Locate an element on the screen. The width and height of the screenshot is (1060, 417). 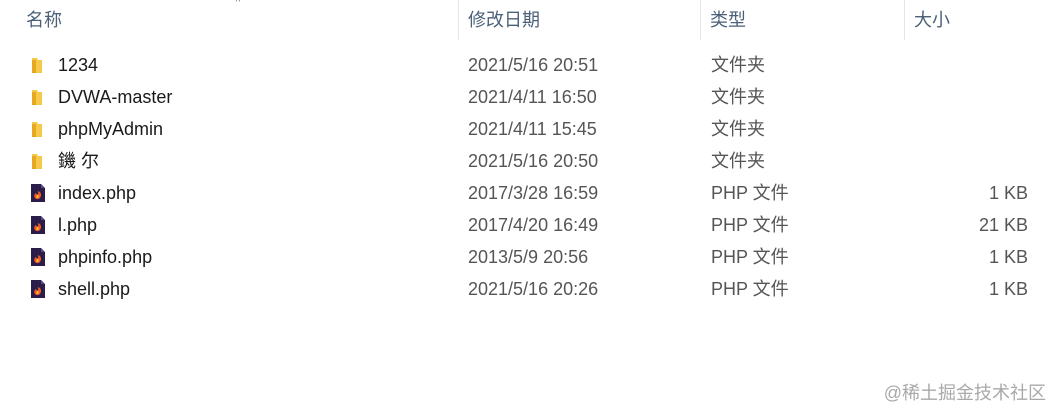
file-row: 1234 2021/5/16 20:51 文件夹 is located at coordinates (530, 65).